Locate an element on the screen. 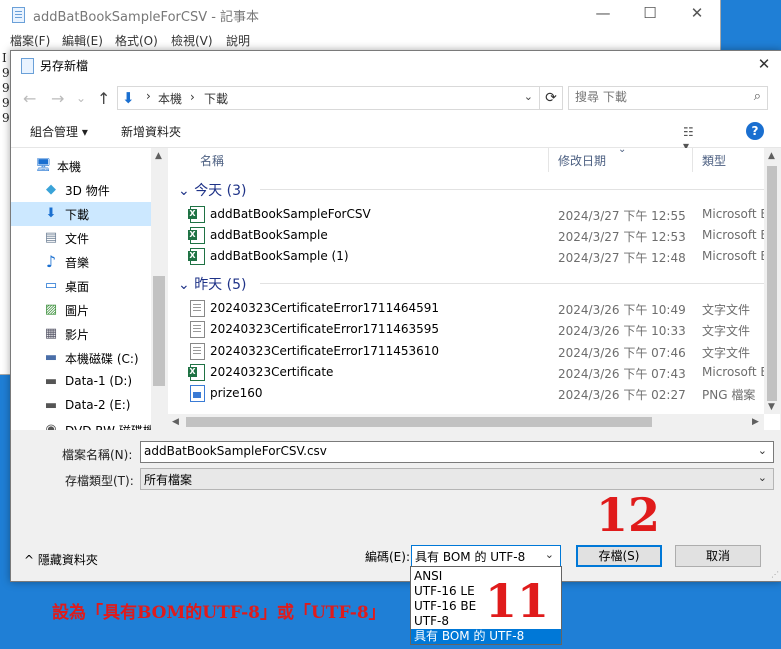  nav-item-this-pc: 🖥 本機 is located at coordinates (81, 166).